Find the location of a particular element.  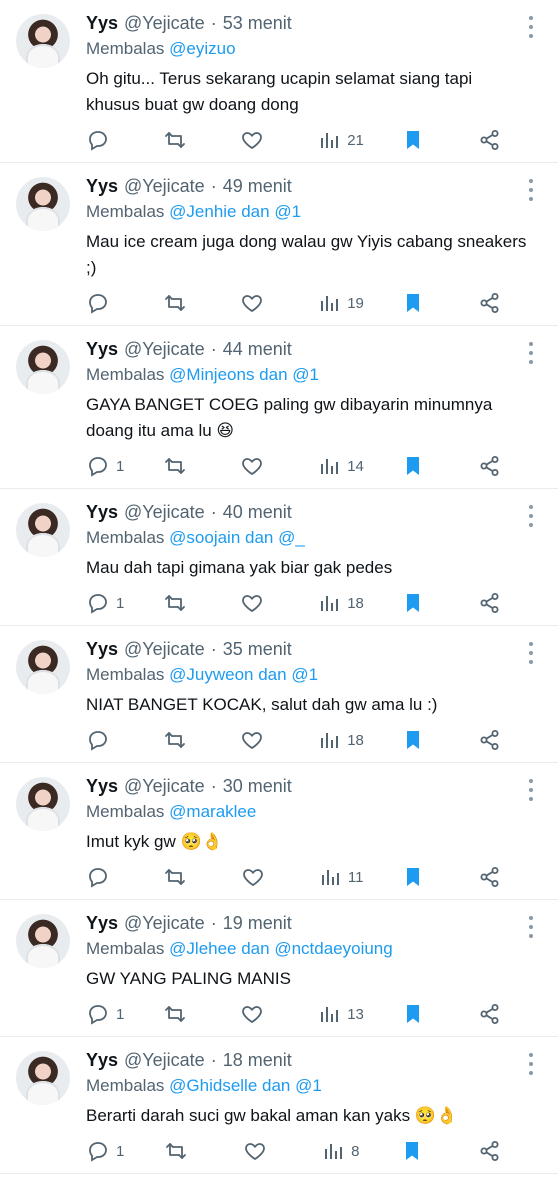

views-button: 11 is located at coordinates (340, 877).